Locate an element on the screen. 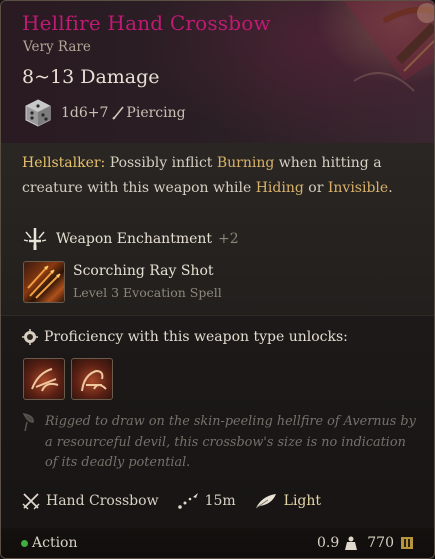 The image size is (435, 559). price: 770 is located at coordinates (395, 543).